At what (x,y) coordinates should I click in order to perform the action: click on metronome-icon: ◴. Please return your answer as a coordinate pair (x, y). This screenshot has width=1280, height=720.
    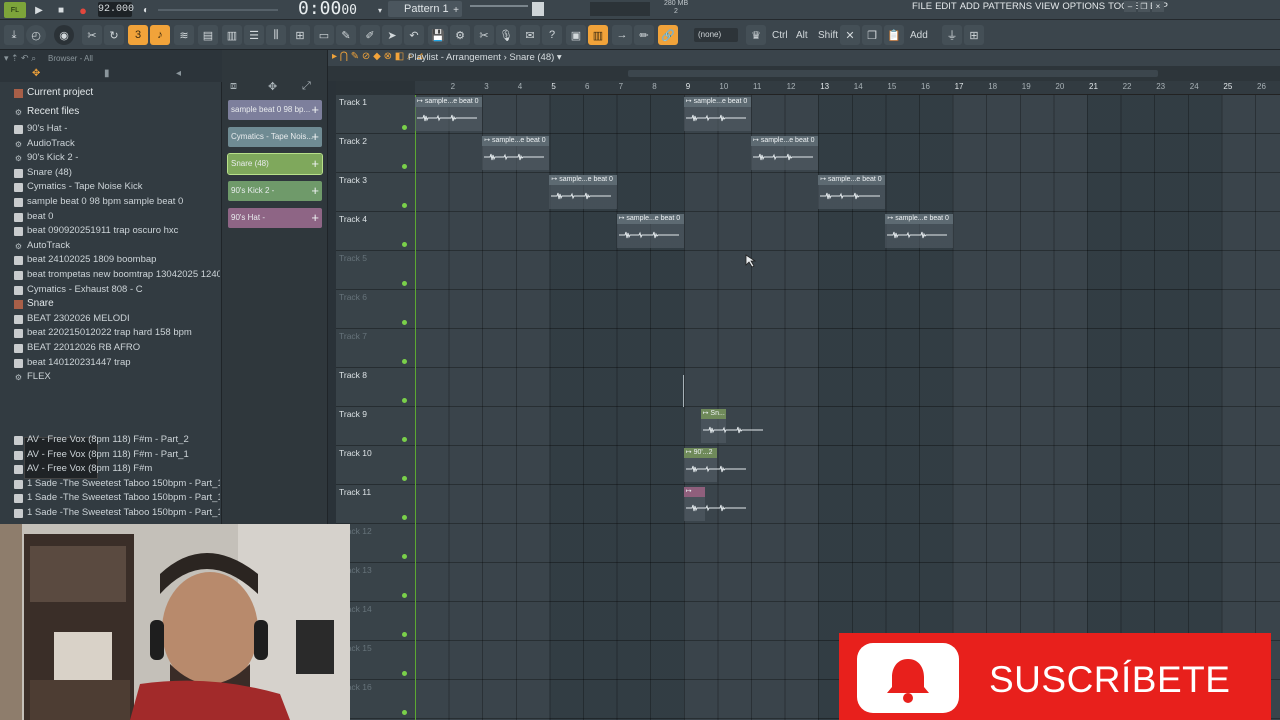
    Looking at the image, I should click on (36, 35).